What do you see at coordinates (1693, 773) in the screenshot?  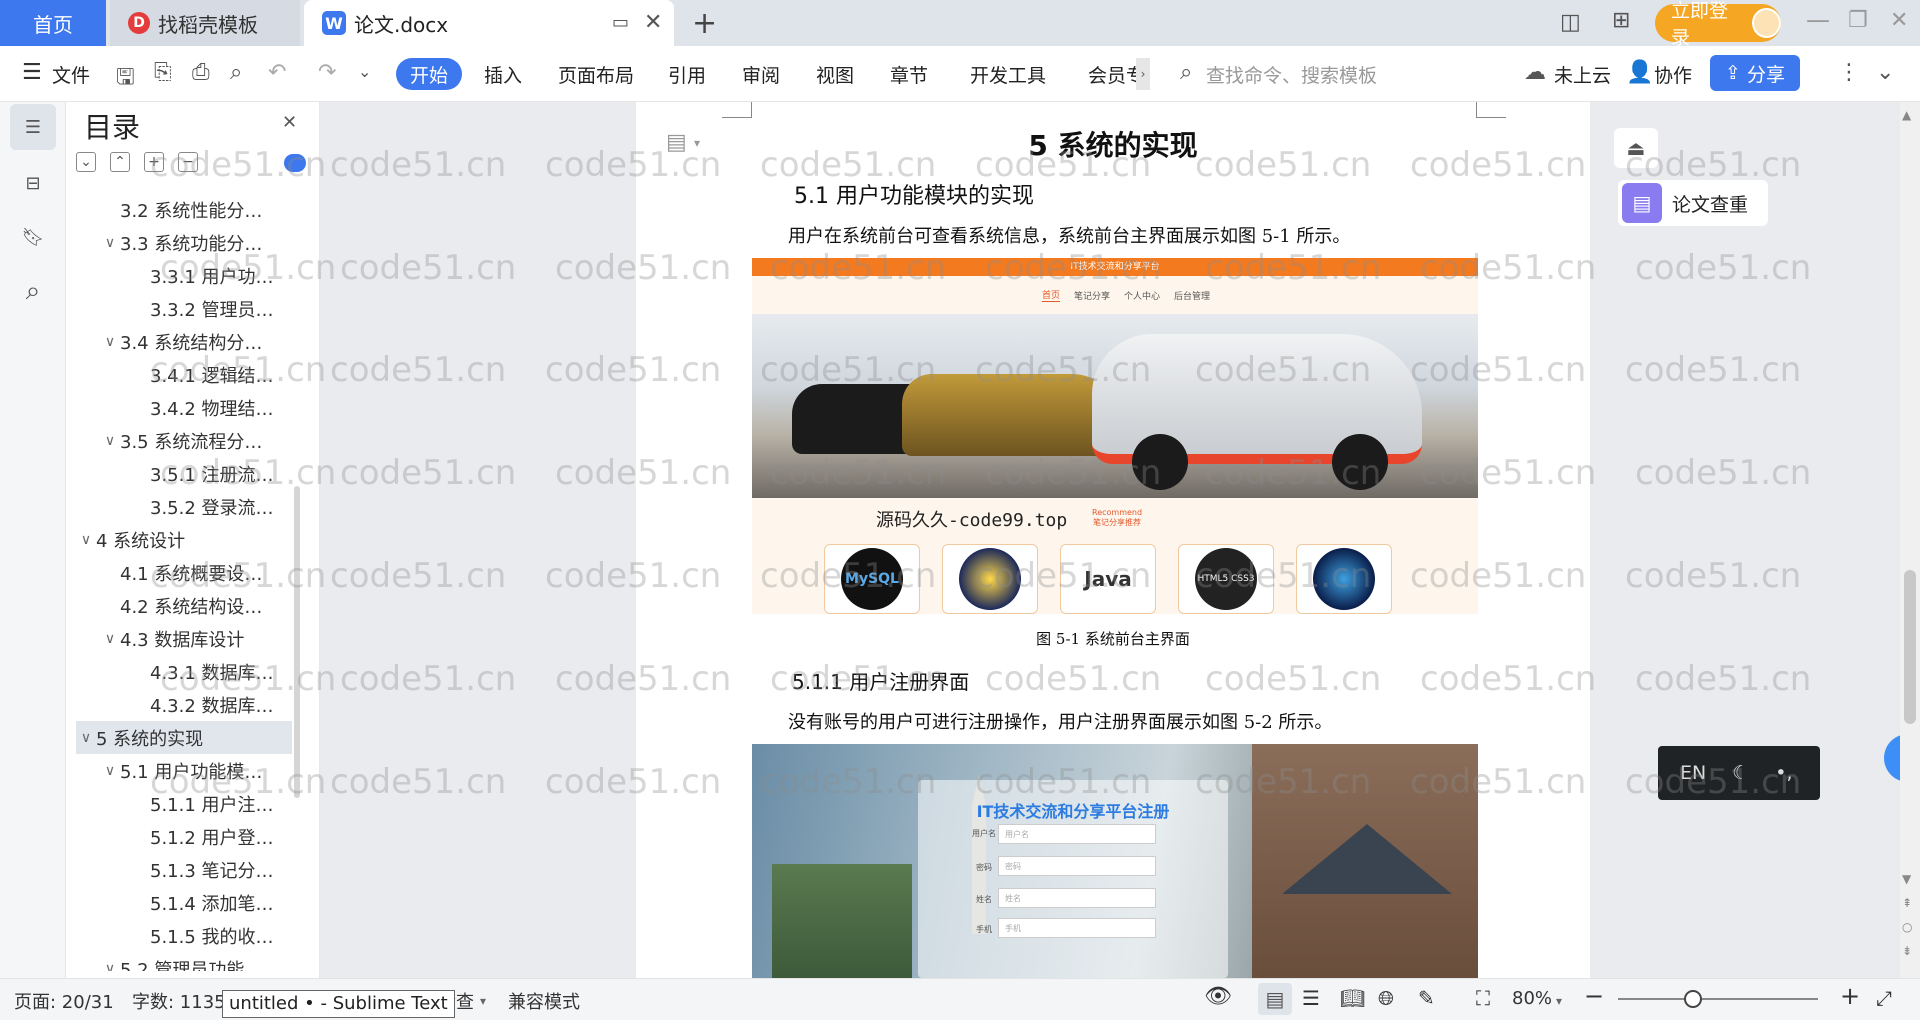 I see `ime-lang: EN` at bounding box center [1693, 773].